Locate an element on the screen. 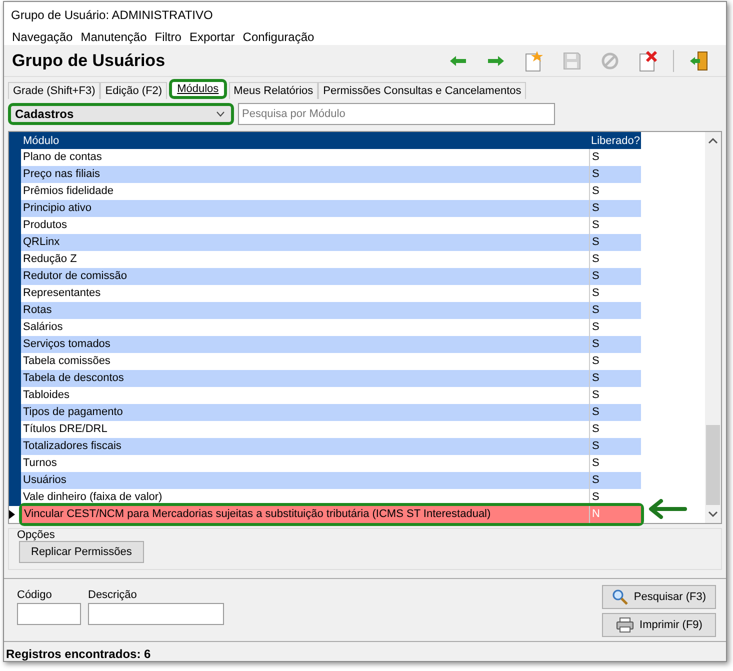  table-cell-text: Tabela comissões is located at coordinates (67, 361).